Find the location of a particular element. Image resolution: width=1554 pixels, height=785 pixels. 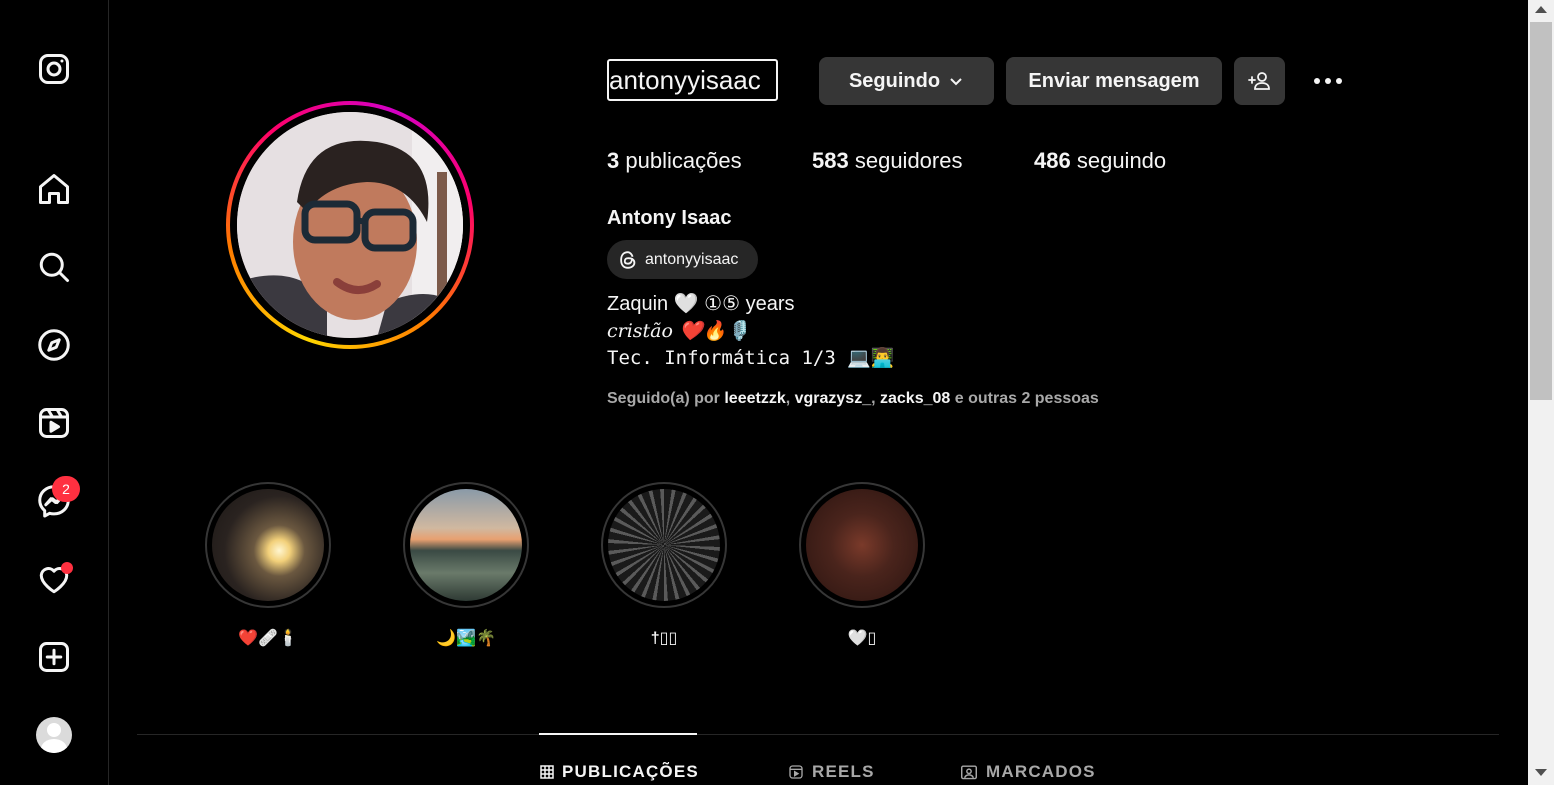

posts-count-label: publicações is located at coordinates (683, 160).